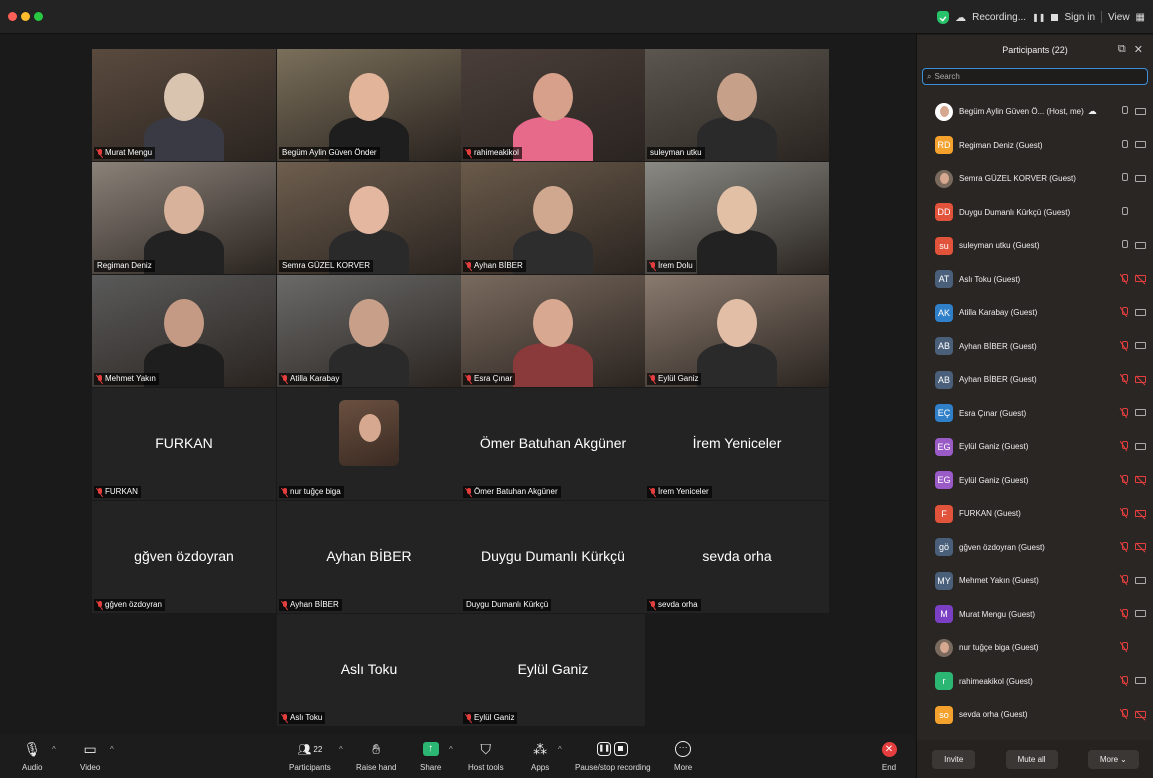 This screenshot has width=1153, height=778. What do you see at coordinates (184, 444) in the screenshot?
I see `participant-tile: FURKAN FURKAN` at bounding box center [184, 444].